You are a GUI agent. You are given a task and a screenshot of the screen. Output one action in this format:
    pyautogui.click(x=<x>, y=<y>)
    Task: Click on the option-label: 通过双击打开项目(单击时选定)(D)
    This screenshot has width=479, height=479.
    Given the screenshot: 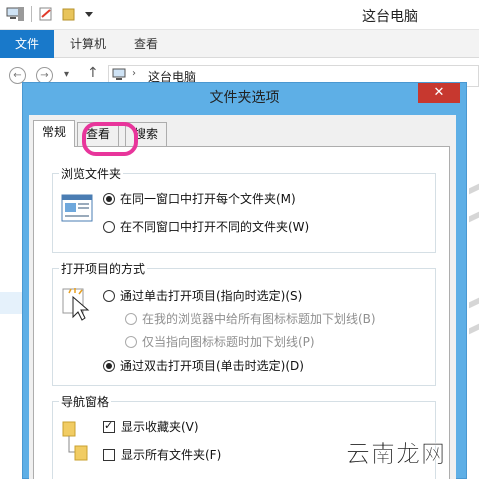 What is the action you would take?
    pyautogui.click(x=212, y=366)
    